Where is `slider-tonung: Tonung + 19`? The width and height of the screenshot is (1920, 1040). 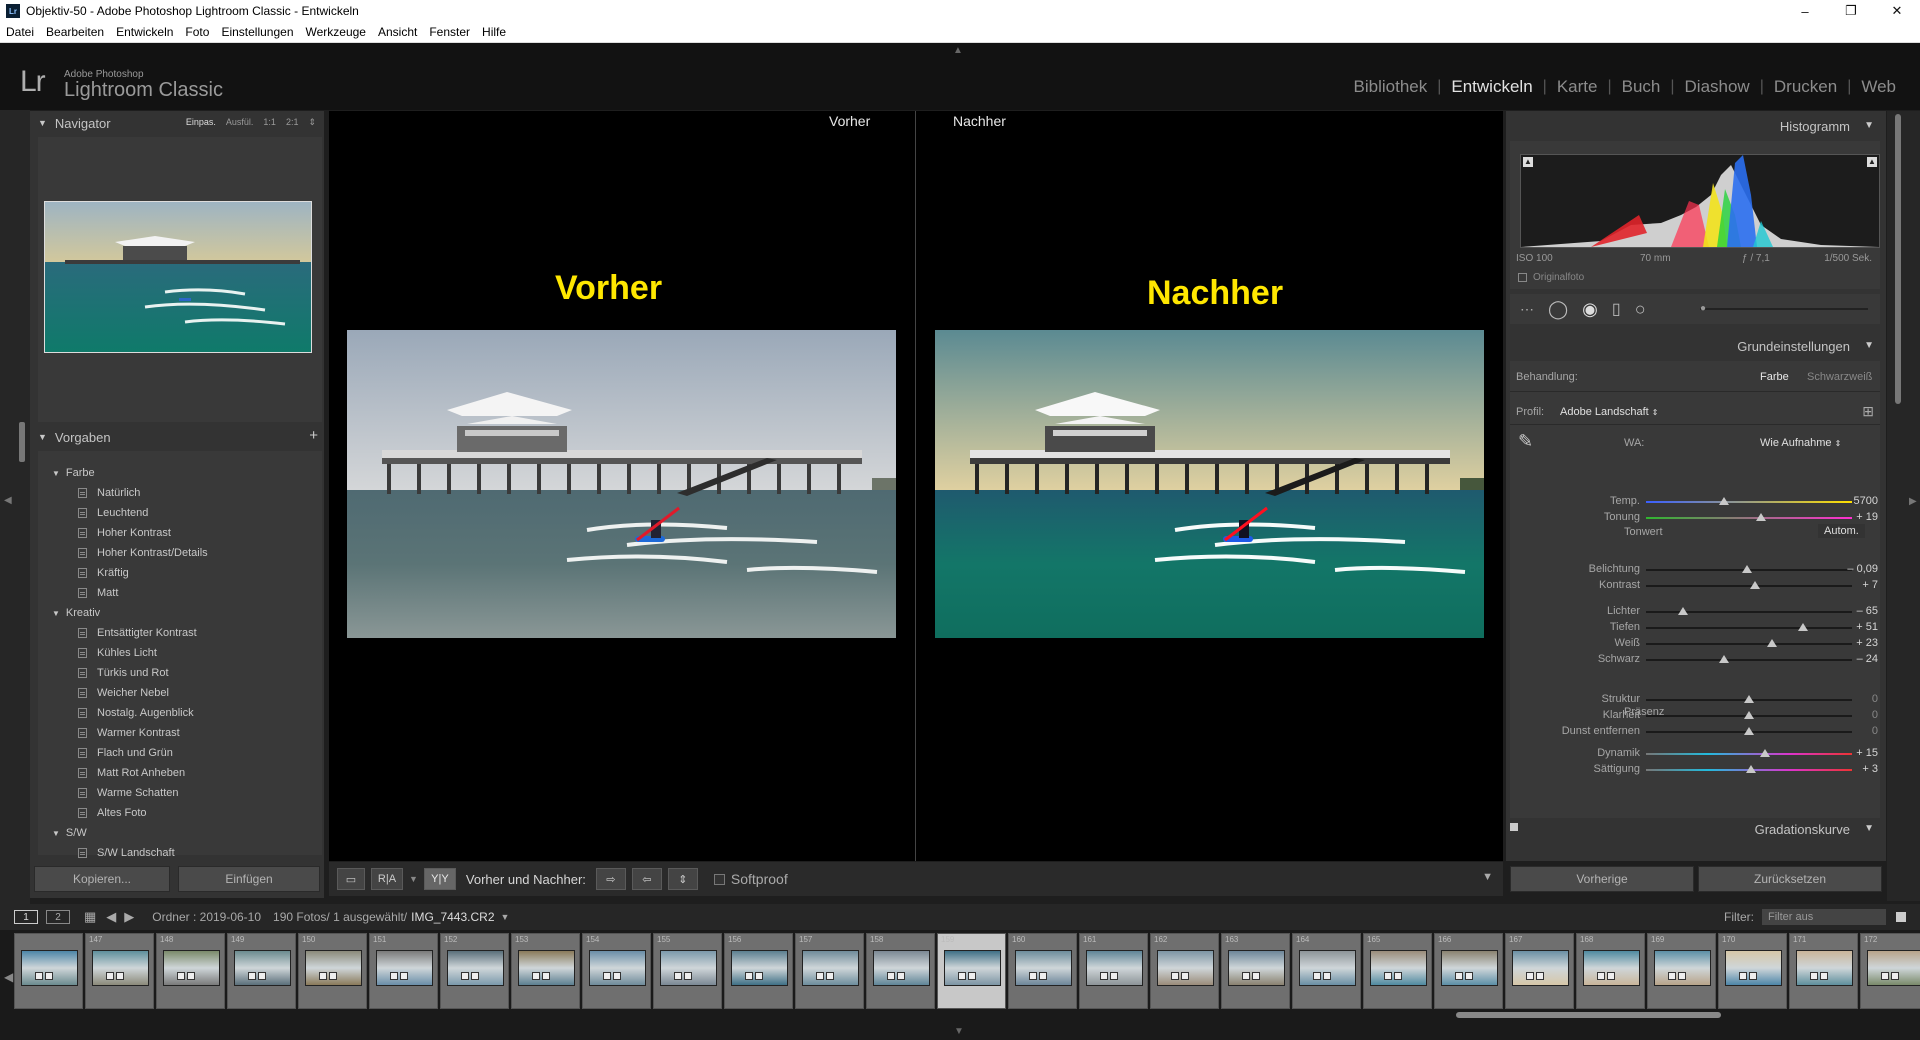 slider-tonung: Tonung + 19 is located at coordinates (1700, 517).